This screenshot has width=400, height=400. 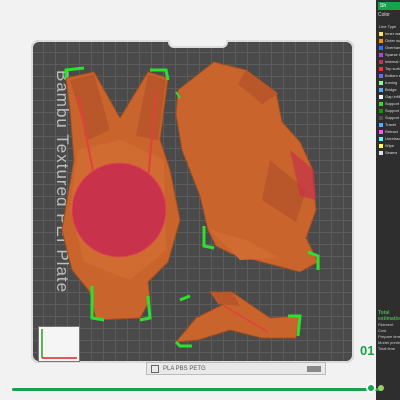 I want to click on legend-title: Line Type, so click(x=388, y=26).